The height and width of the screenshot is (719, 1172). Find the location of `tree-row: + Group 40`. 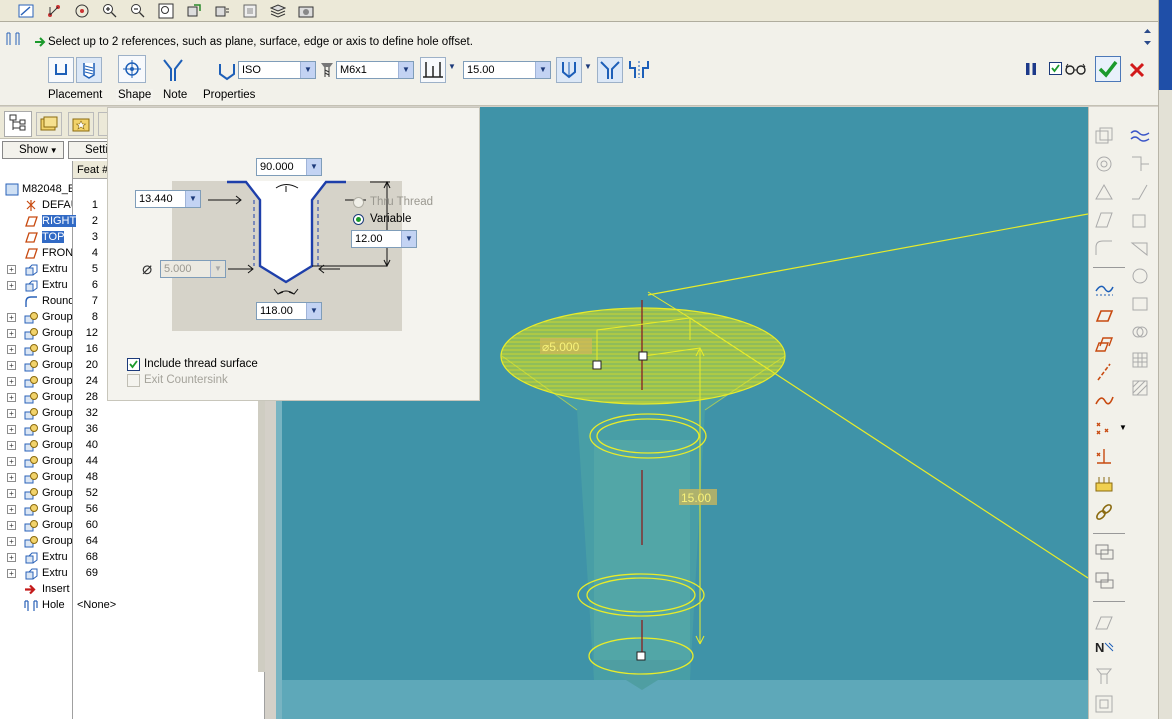

tree-row: + Group 40 is located at coordinates (132, 446).